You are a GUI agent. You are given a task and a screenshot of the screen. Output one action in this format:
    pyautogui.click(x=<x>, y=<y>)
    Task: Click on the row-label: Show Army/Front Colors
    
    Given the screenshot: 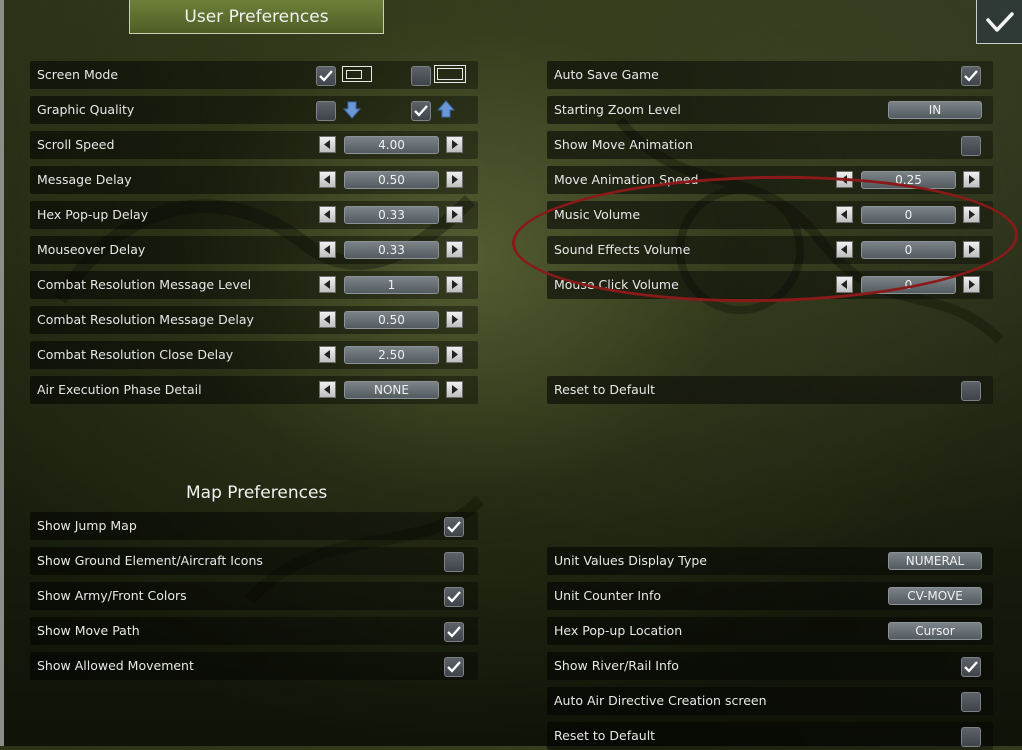 What is the action you would take?
    pyautogui.click(x=112, y=595)
    